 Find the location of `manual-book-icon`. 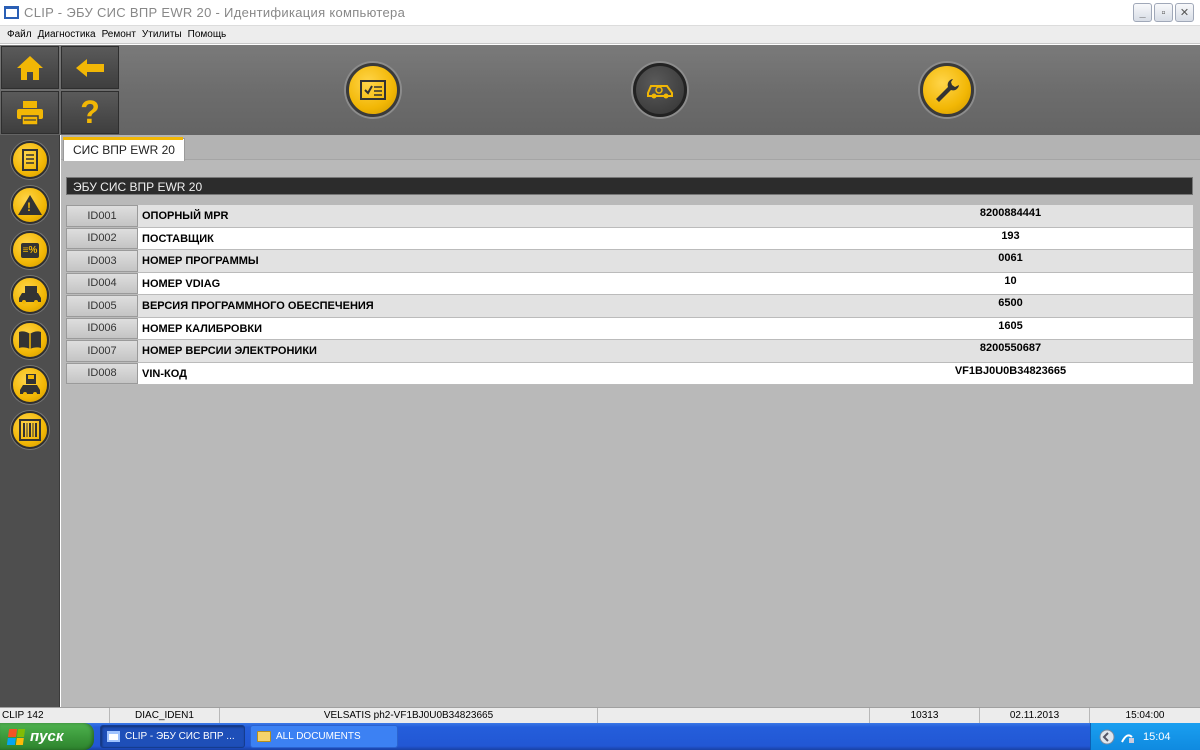

manual-book-icon is located at coordinates (30, 340).